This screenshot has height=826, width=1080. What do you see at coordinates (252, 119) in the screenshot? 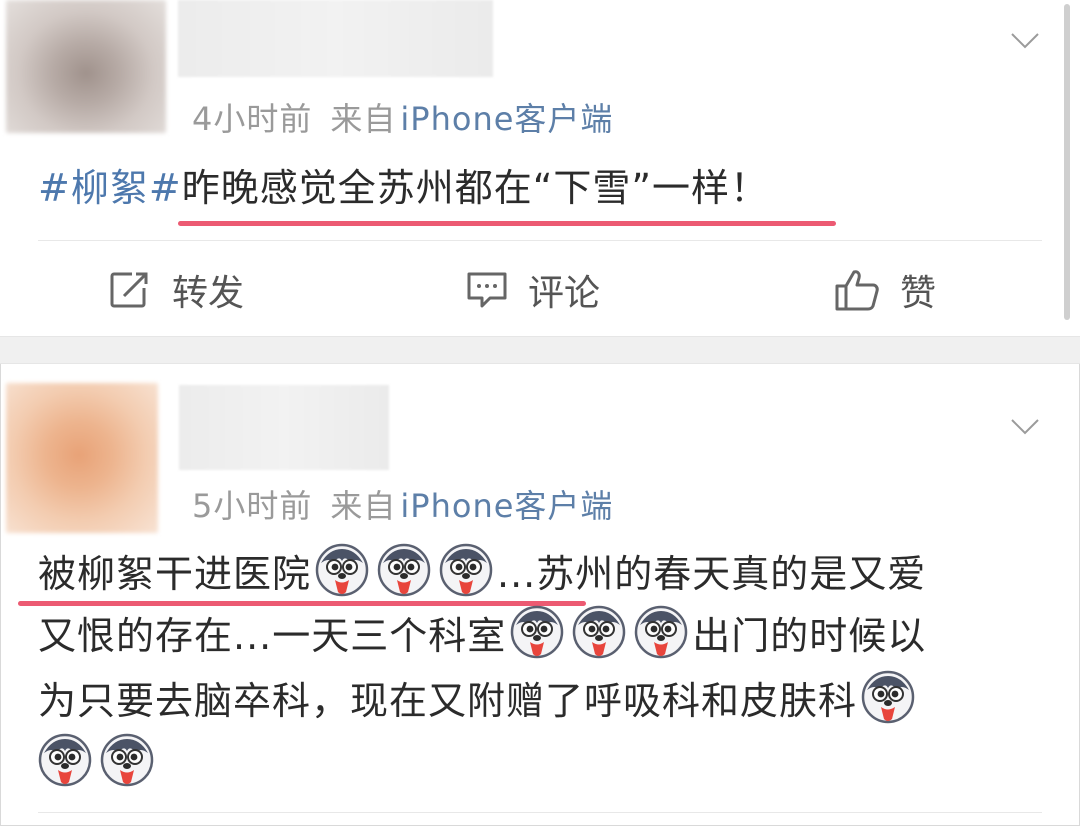
I see `post-time: 4小时前` at bounding box center [252, 119].